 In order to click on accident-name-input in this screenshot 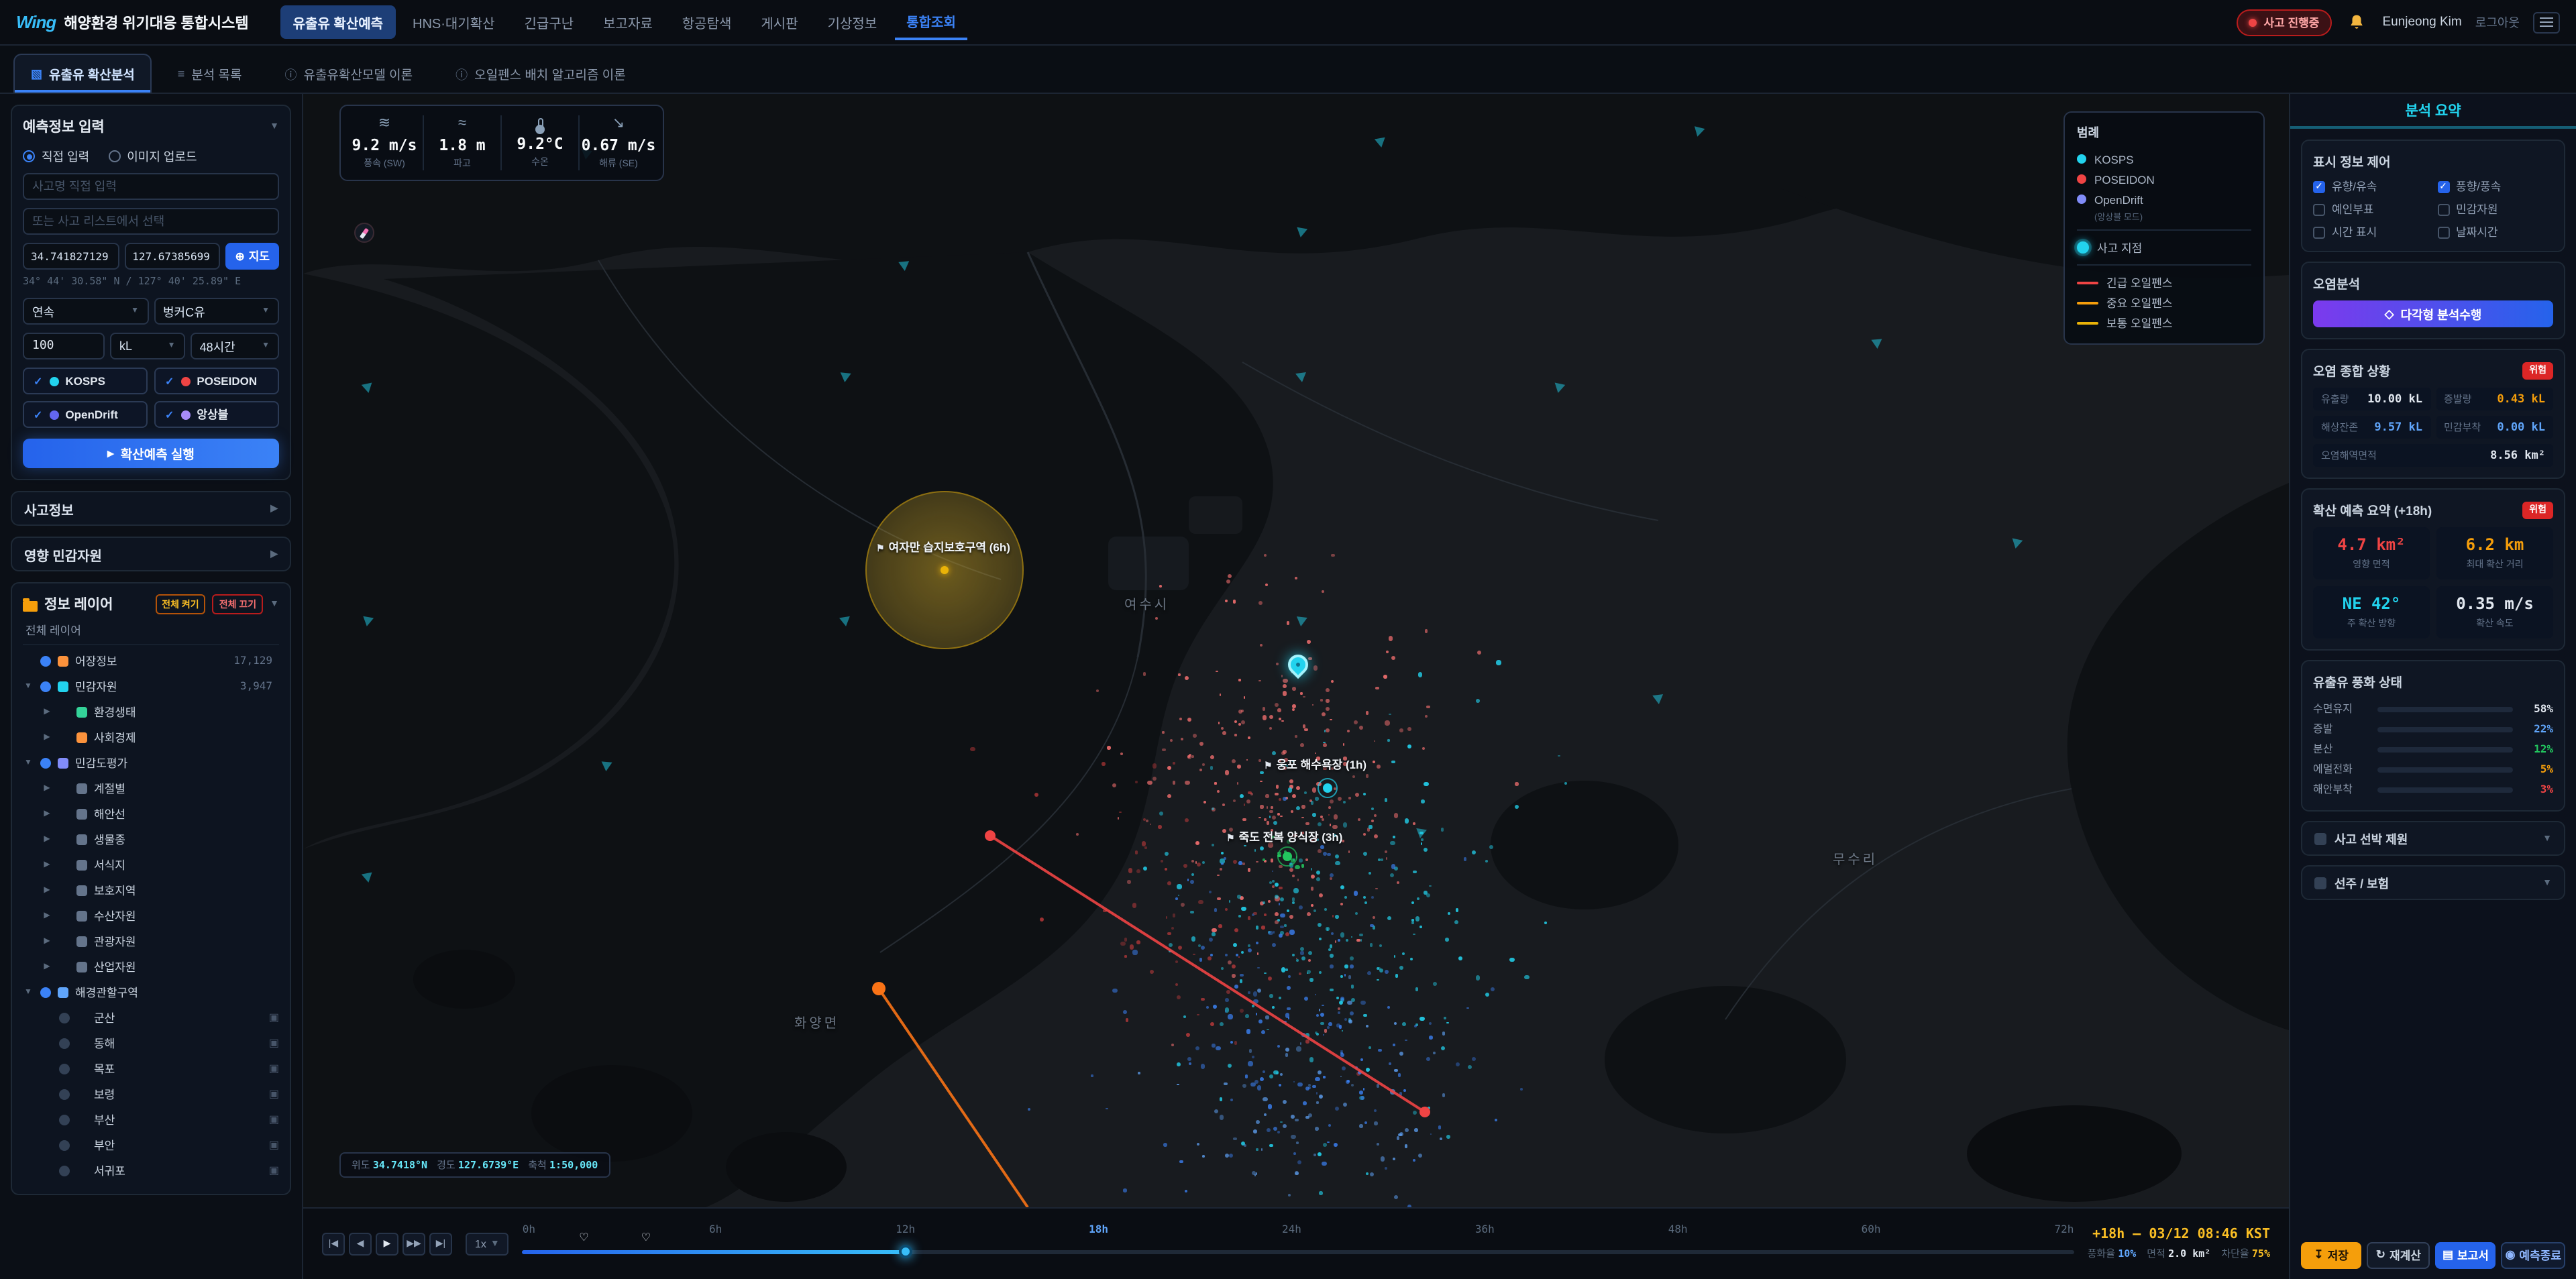, I will do `click(151, 186)`.